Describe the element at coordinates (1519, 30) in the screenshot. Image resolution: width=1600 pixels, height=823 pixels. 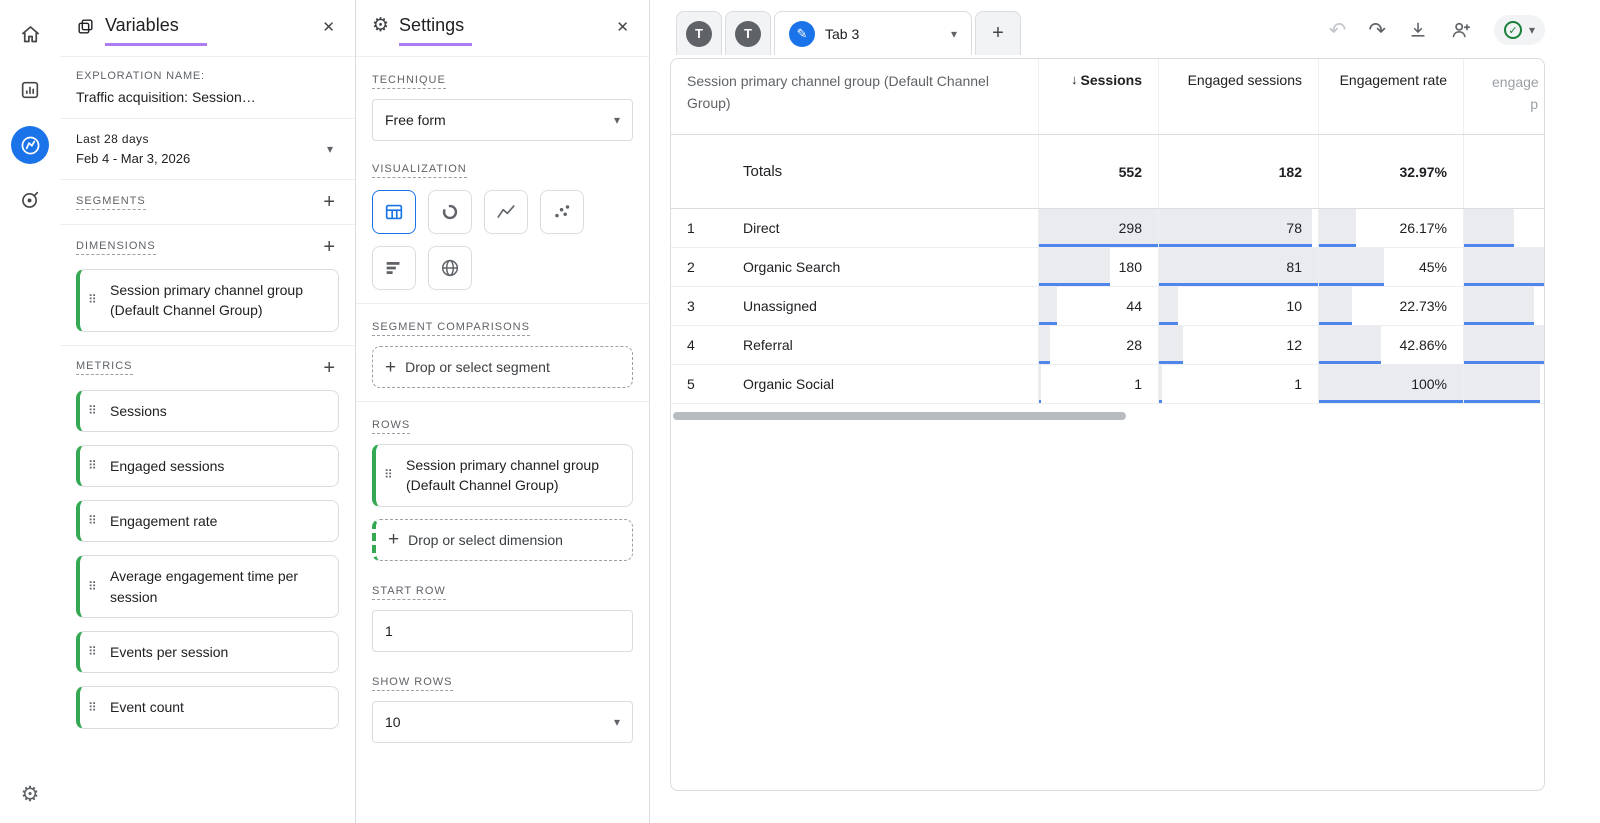
I see `applied-steps-button: ✓ ▾` at that location.